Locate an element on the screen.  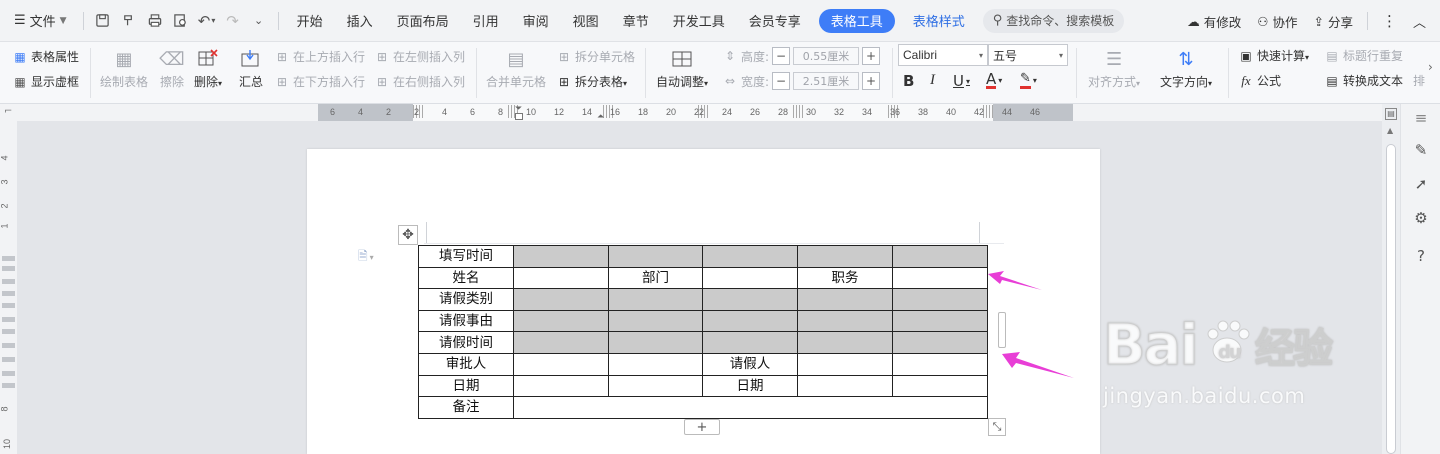
svg-text: du is located at coordinates (1229, 352).